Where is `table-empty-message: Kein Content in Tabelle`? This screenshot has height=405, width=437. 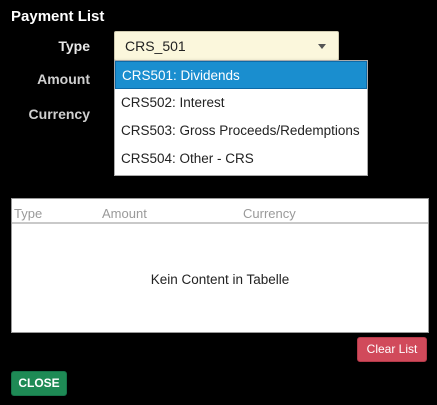
table-empty-message: Kein Content in Tabelle is located at coordinates (220, 279).